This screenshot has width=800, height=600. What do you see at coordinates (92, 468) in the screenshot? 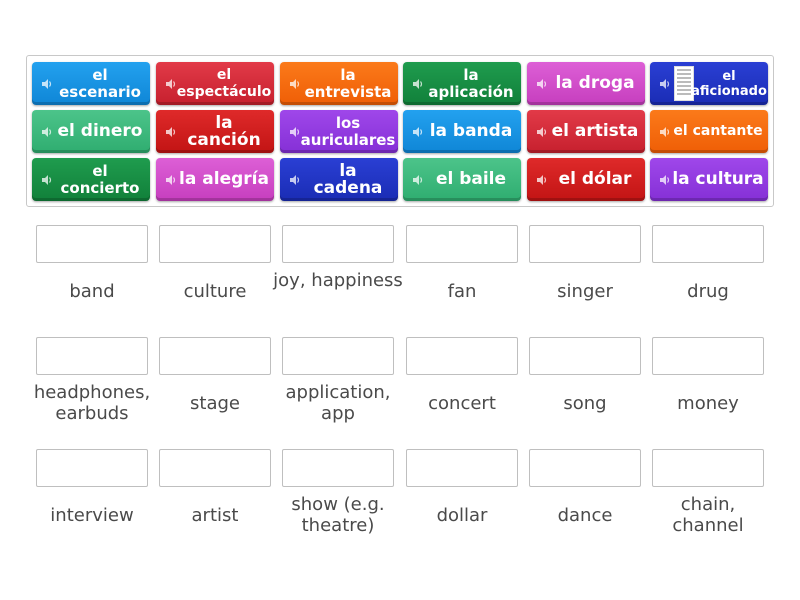
I see `drop-slot-interview` at bounding box center [92, 468].